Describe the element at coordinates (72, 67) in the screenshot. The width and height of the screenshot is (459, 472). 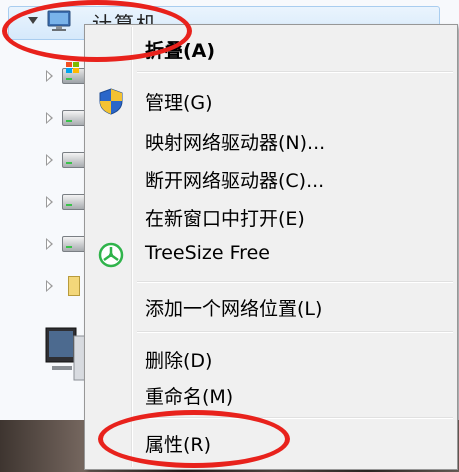
I see `windows-logo-icon` at that location.